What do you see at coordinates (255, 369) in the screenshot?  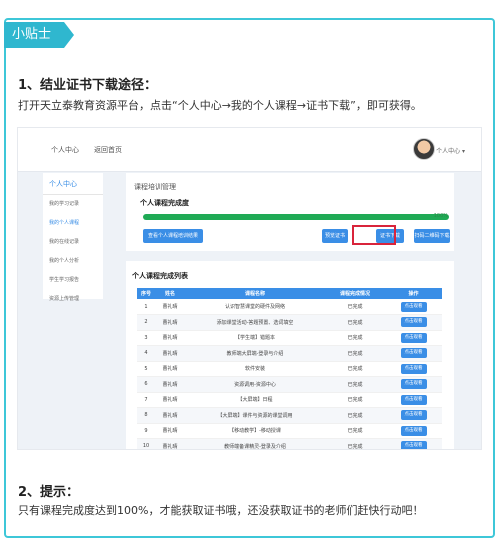 I see `cell-course: 软件安装` at bounding box center [255, 369].